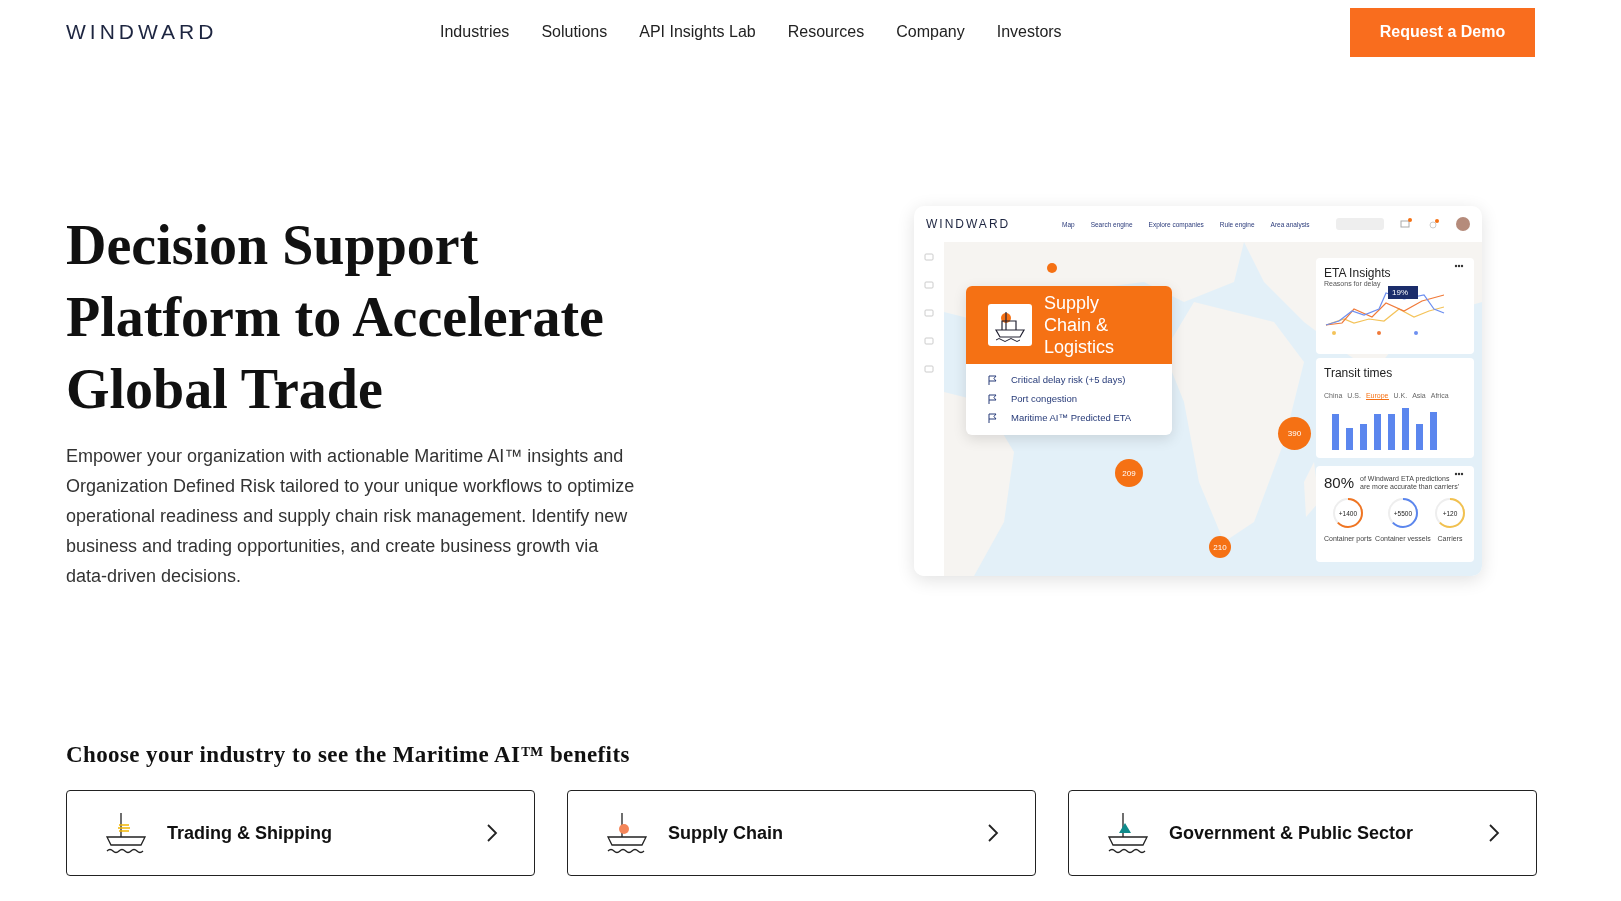  What do you see at coordinates (351, 516) in the screenshot?
I see `hero-paragraph: Empower your organization with actionable Maritime AI™ insights and Organization Defined Risk tailored to your unique workflows to optimize operational readiness and supply chain risk management. Identify new business and trading opportunities, and create business growth via data-driven decisions.` at bounding box center [351, 516].